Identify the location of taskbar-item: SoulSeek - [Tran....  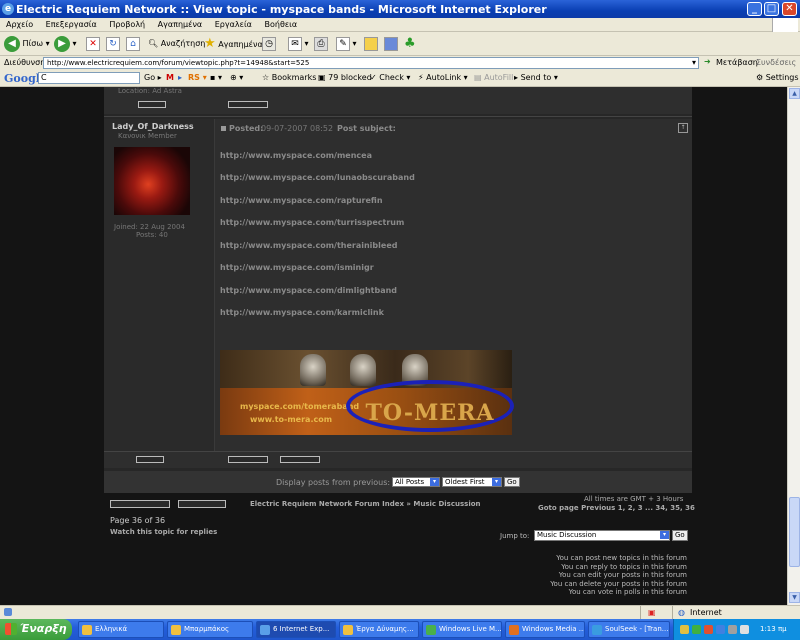
(629, 629).